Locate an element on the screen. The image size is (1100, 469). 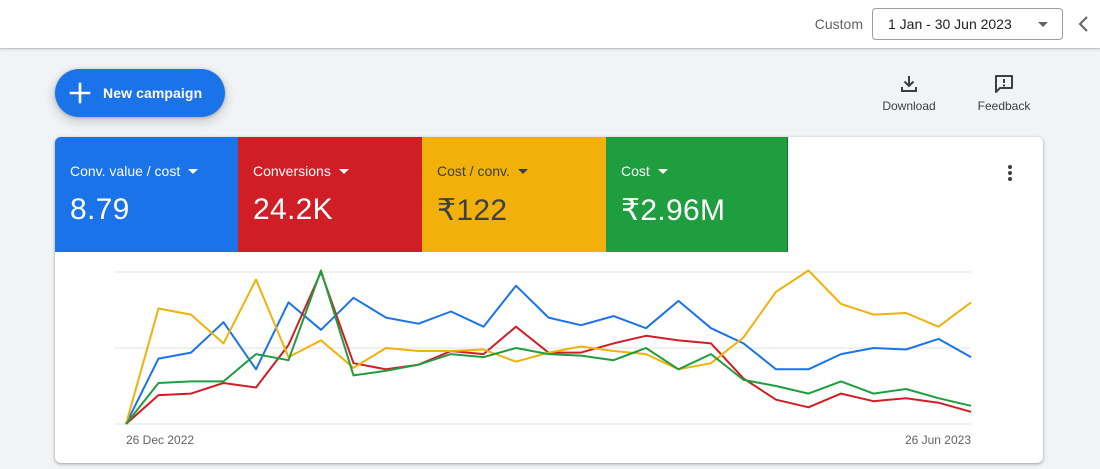
date-range-type-label: Custom is located at coordinates (838, 24).